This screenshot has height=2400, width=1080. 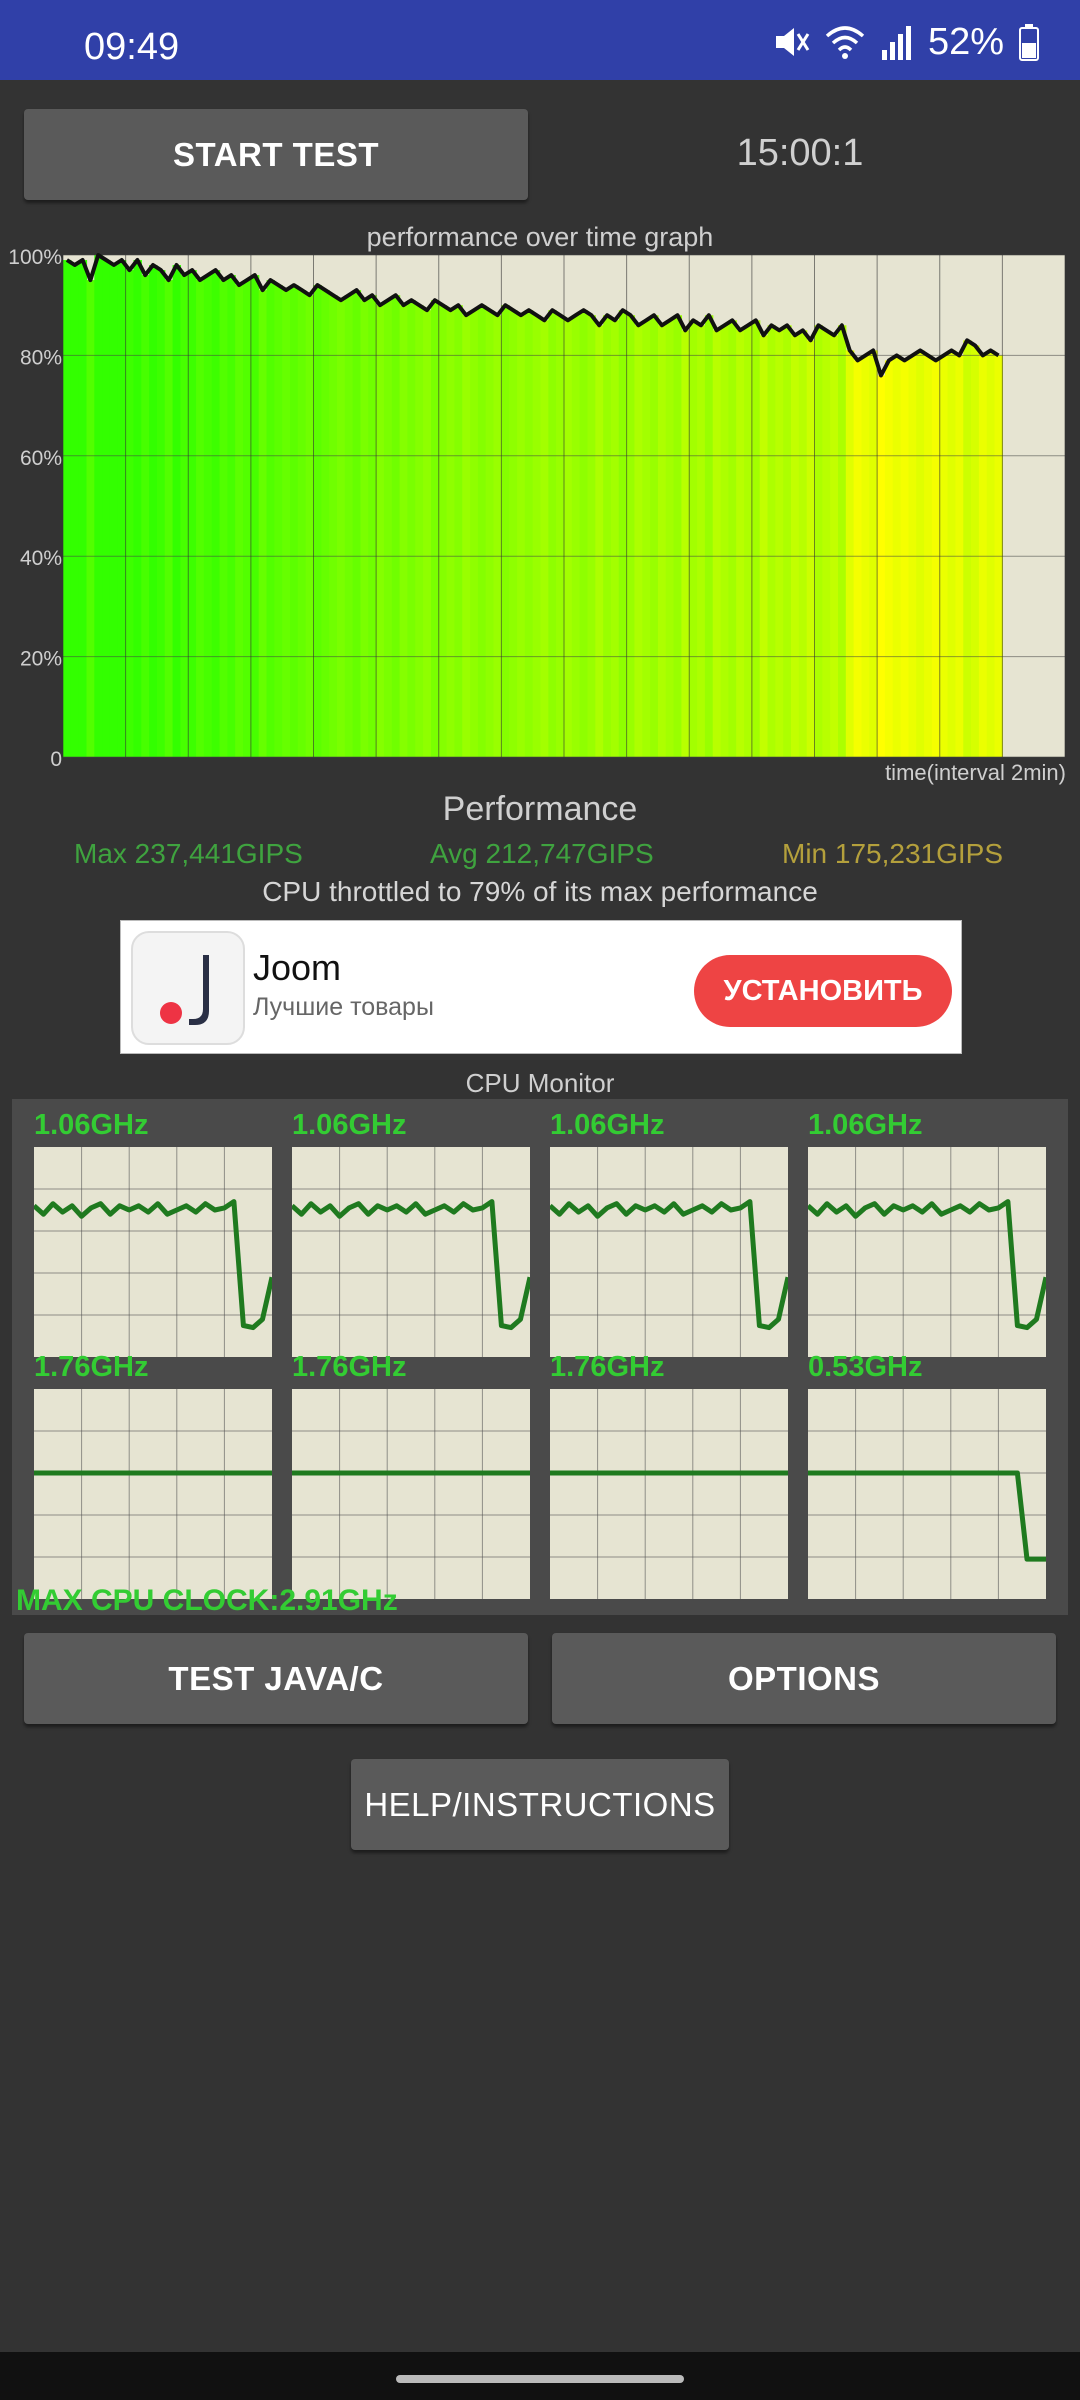 What do you see at coordinates (540, 2379) in the screenshot?
I see `home-handle` at bounding box center [540, 2379].